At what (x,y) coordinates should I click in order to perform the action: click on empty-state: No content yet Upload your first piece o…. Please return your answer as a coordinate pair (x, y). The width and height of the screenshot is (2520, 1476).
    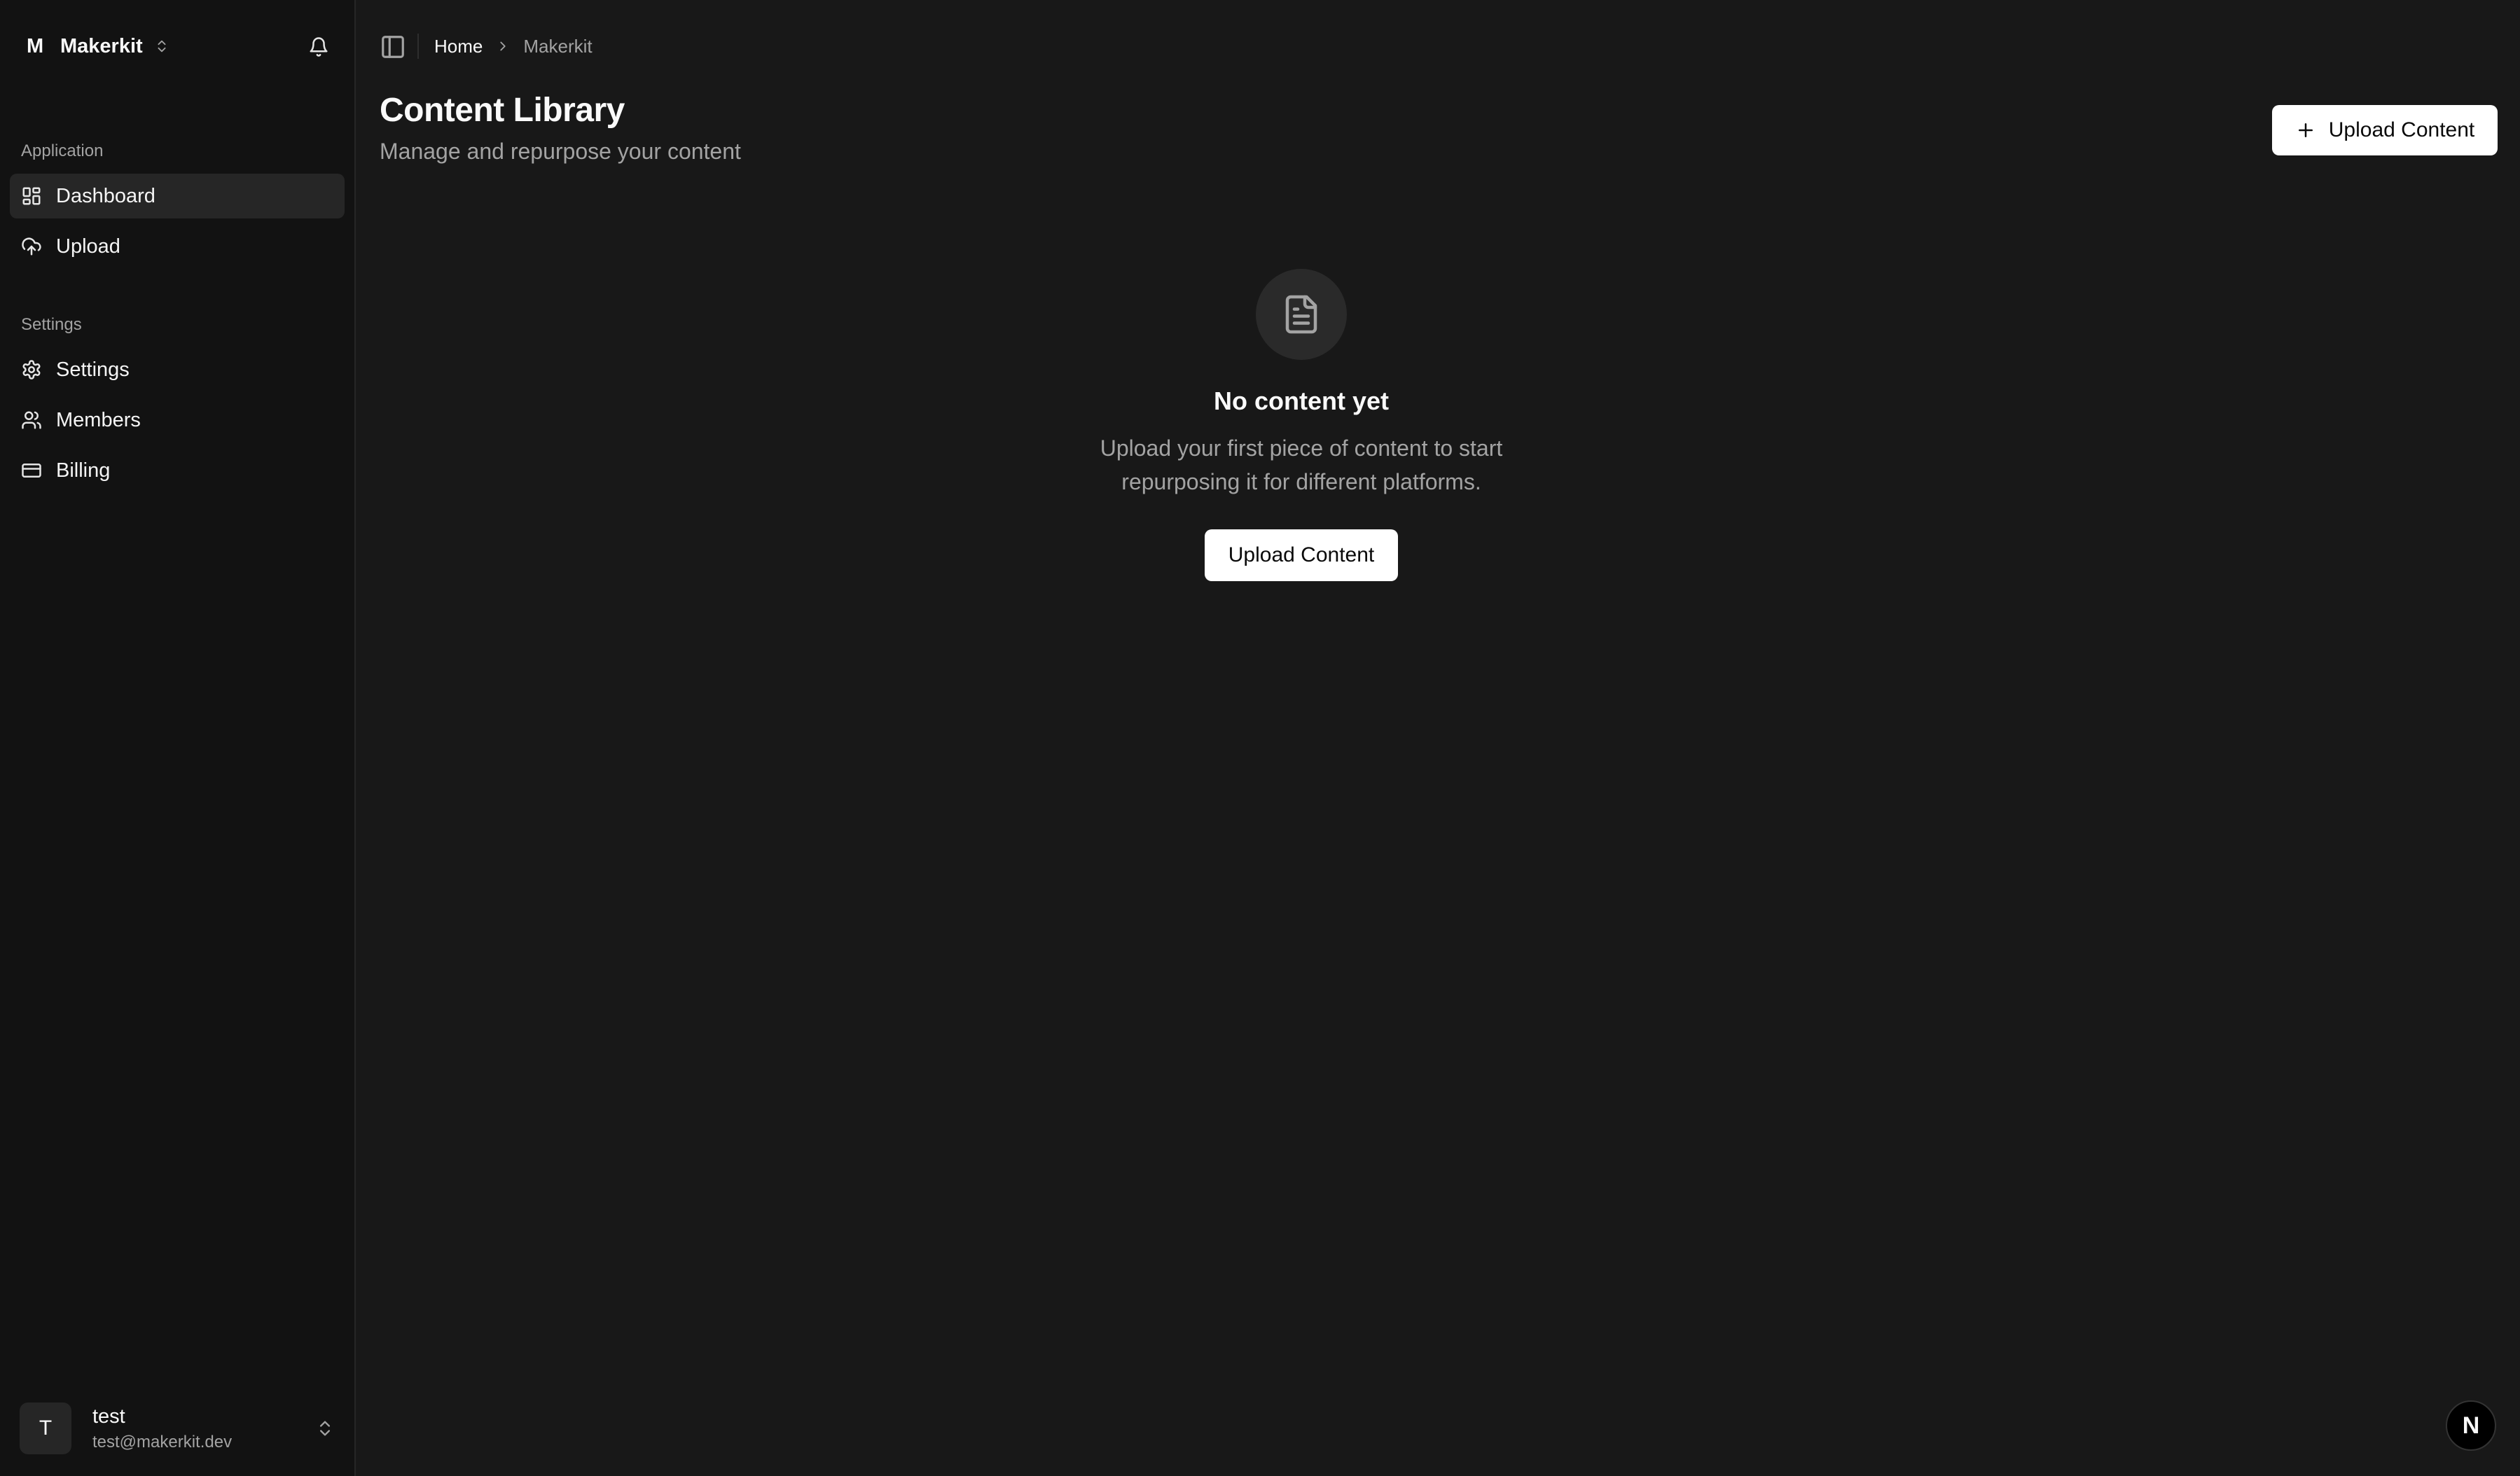
    Looking at the image, I should click on (1301, 425).